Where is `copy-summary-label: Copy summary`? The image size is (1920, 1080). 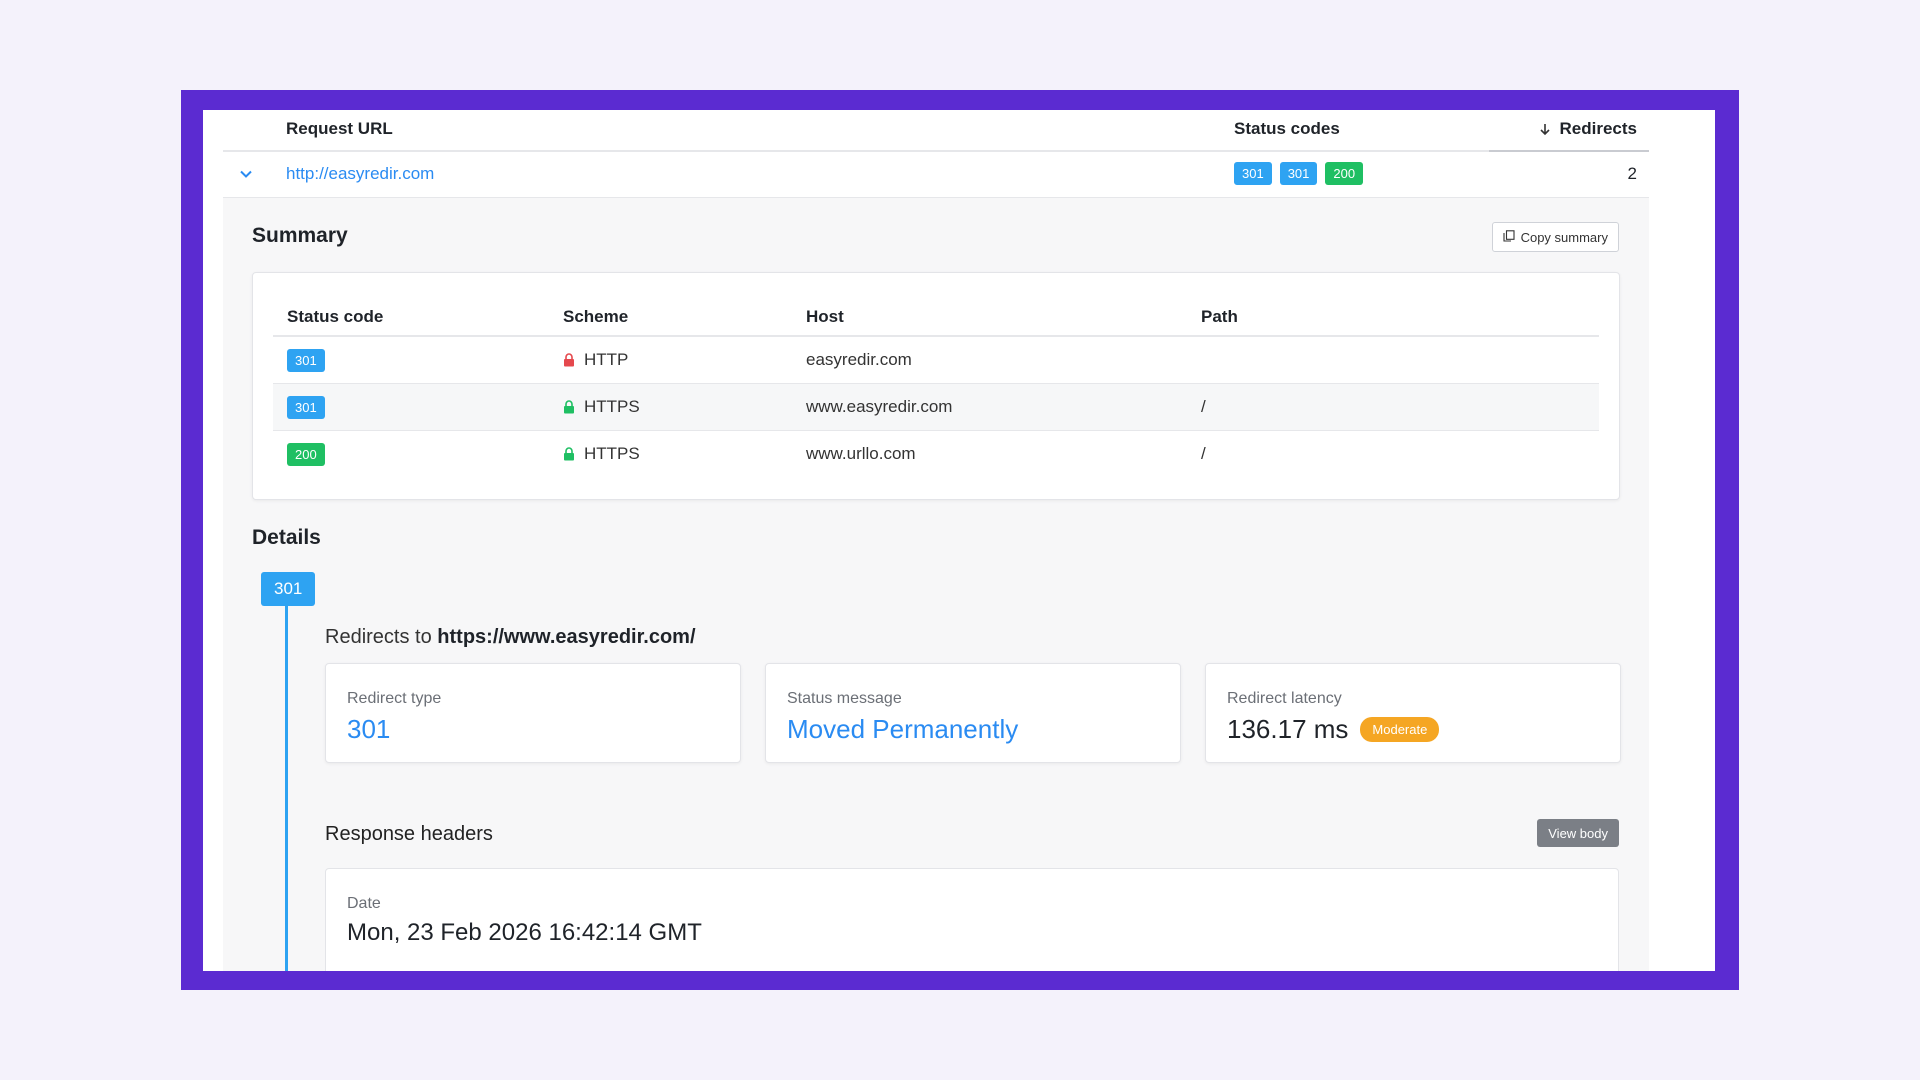 copy-summary-label: Copy summary is located at coordinates (1564, 237).